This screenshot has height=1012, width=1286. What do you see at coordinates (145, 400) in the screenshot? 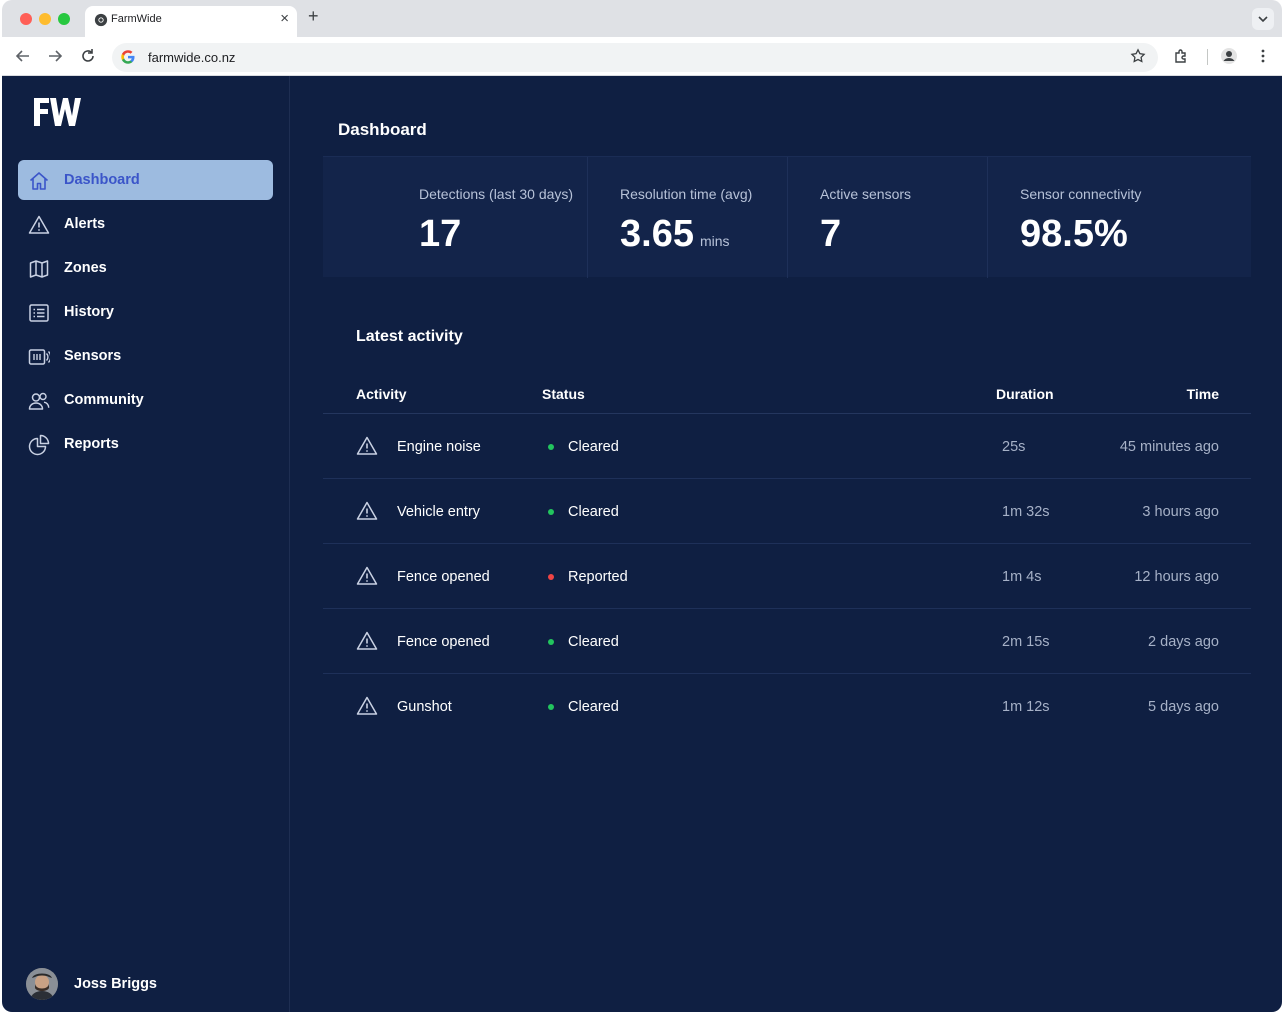
I see `sidebar-item-community: Community` at bounding box center [145, 400].